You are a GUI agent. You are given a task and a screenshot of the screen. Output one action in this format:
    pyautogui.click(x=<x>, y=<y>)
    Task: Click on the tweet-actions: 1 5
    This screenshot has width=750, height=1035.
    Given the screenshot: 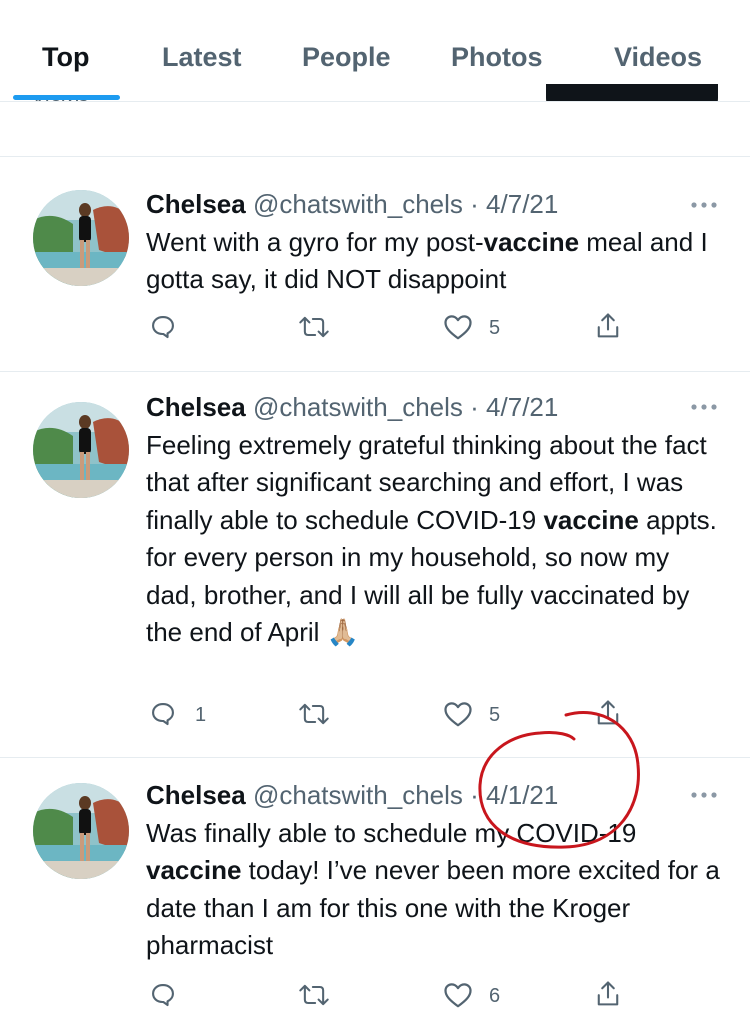 What is the action you would take?
    pyautogui.click(x=375, y=716)
    